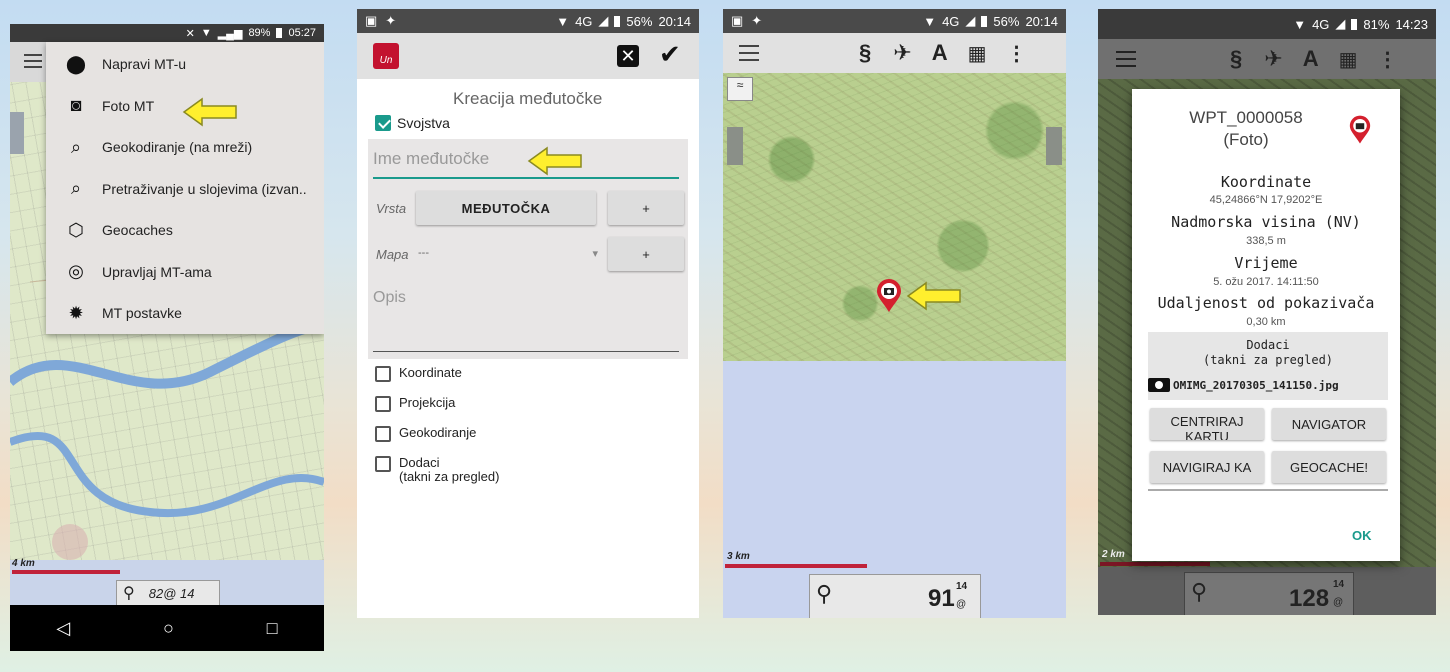 Image resolution: width=1450 pixels, height=672 pixels. Describe the element at coordinates (171, 593) in the screenshot. I see `zoom-readout: 82@ 14` at that location.